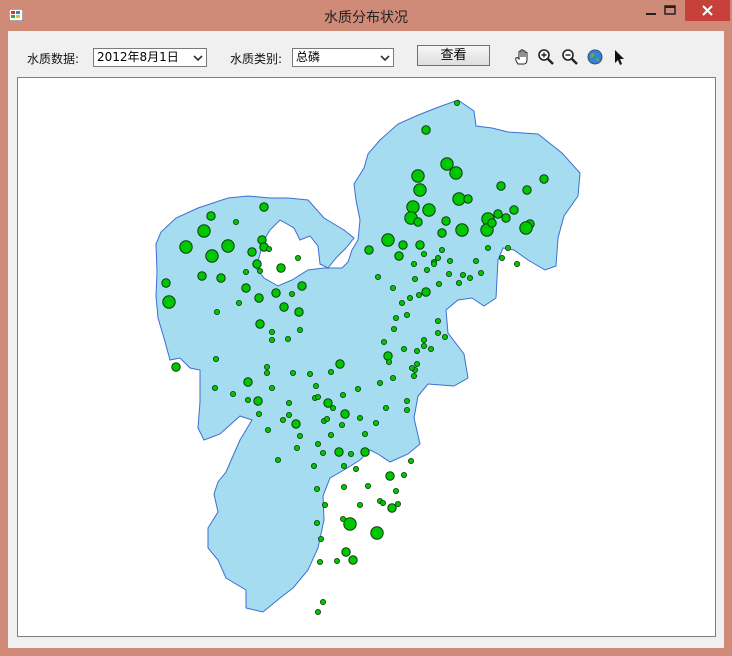  I want to click on zoom-in-icon, so click(546, 57).